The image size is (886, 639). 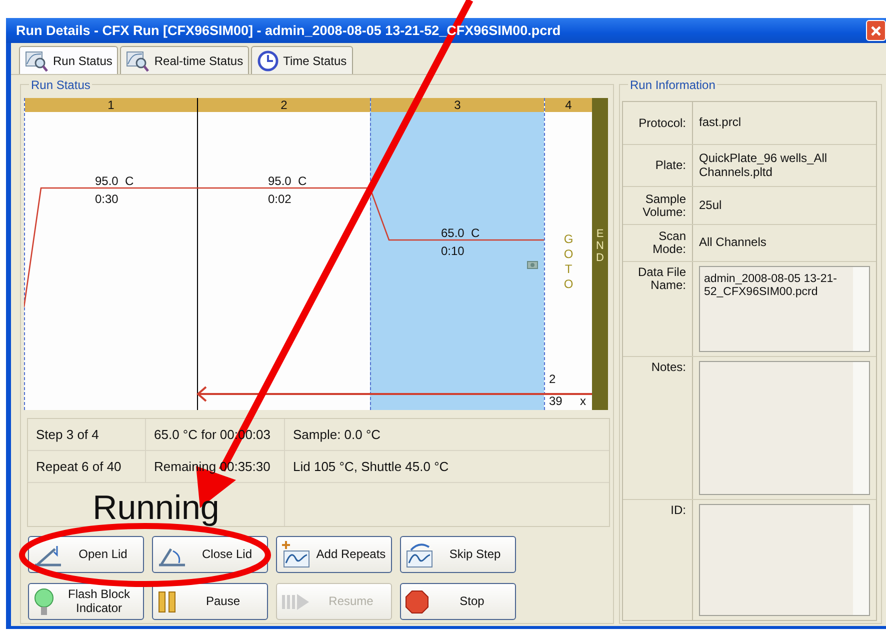 What do you see at coordinates (720, 123) in the screenshot?
I see `field-value: fast.prcl` at bounding box center [720, 123].